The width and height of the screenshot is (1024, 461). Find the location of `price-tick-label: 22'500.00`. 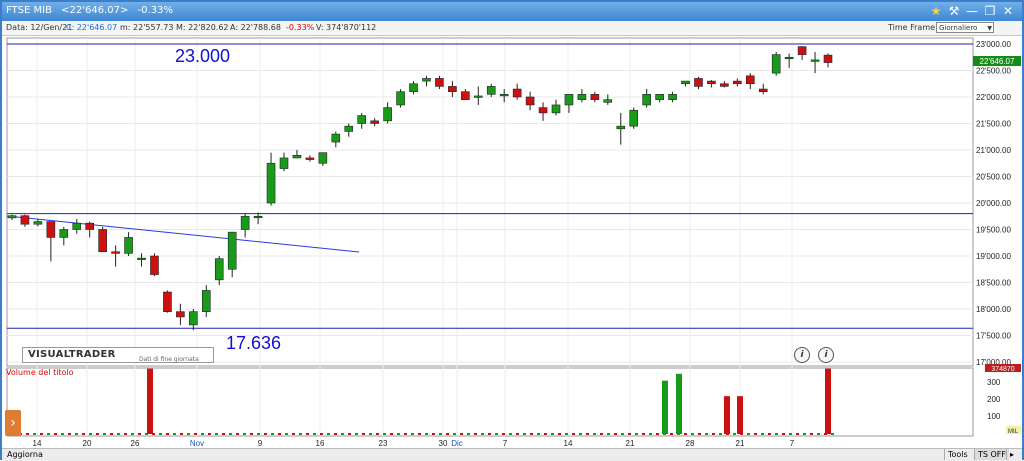

price-tick-label: 22'500.00 is located at coordinates (993, 71).